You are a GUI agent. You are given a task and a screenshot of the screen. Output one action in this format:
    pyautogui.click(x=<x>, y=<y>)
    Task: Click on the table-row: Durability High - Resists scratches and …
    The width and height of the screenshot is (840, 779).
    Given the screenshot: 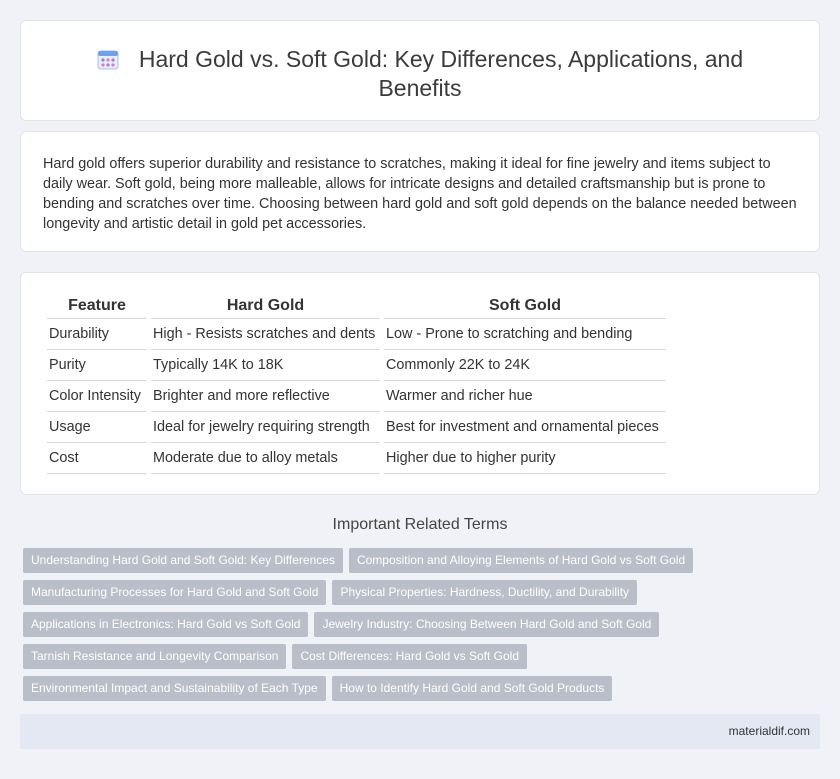 What is the action you would take?
    pyautogui.click(x=356, y=334)
    